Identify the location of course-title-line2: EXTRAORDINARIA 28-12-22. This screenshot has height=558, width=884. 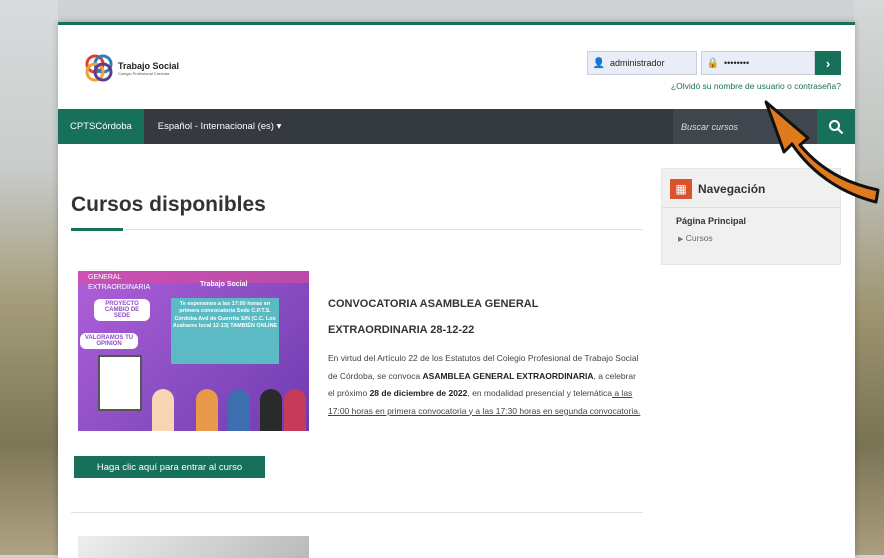
(401, 330).